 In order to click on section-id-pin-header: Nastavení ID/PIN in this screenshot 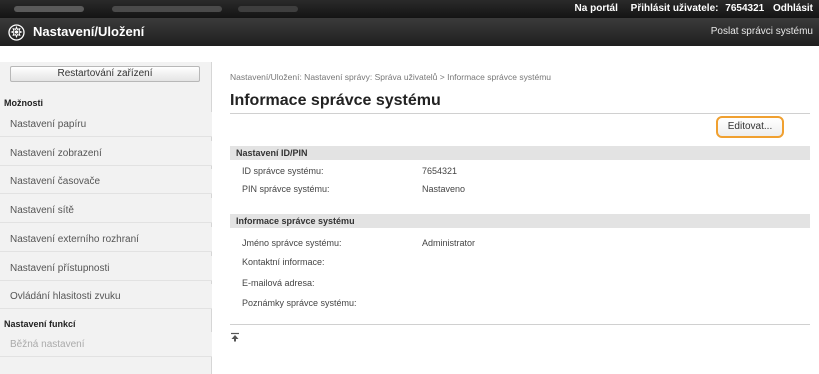, I will do `click(520, 153)`.